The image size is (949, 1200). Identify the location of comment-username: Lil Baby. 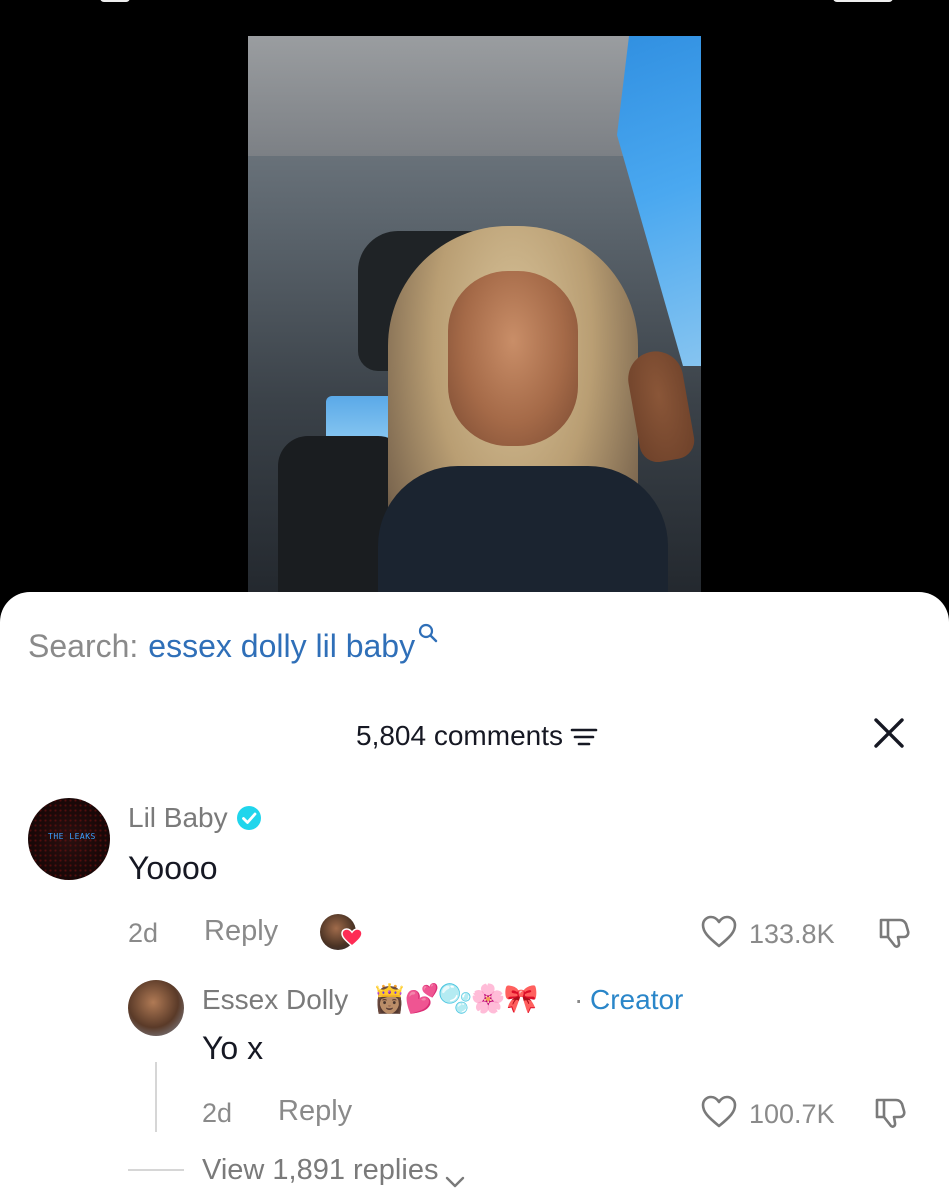
(195, 818).